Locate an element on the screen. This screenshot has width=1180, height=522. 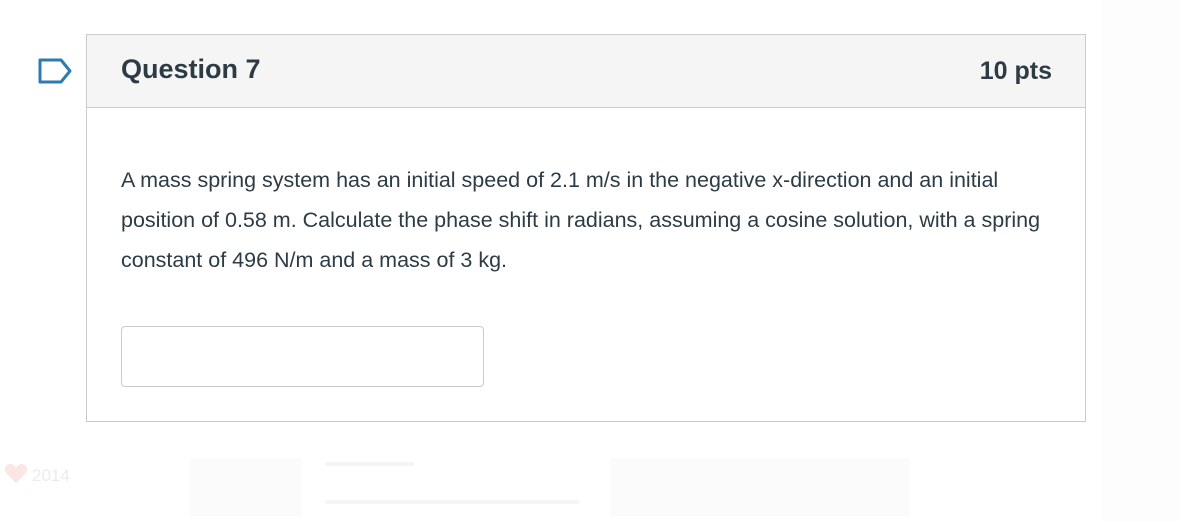
answer-input is located at coordinates (302, 356).